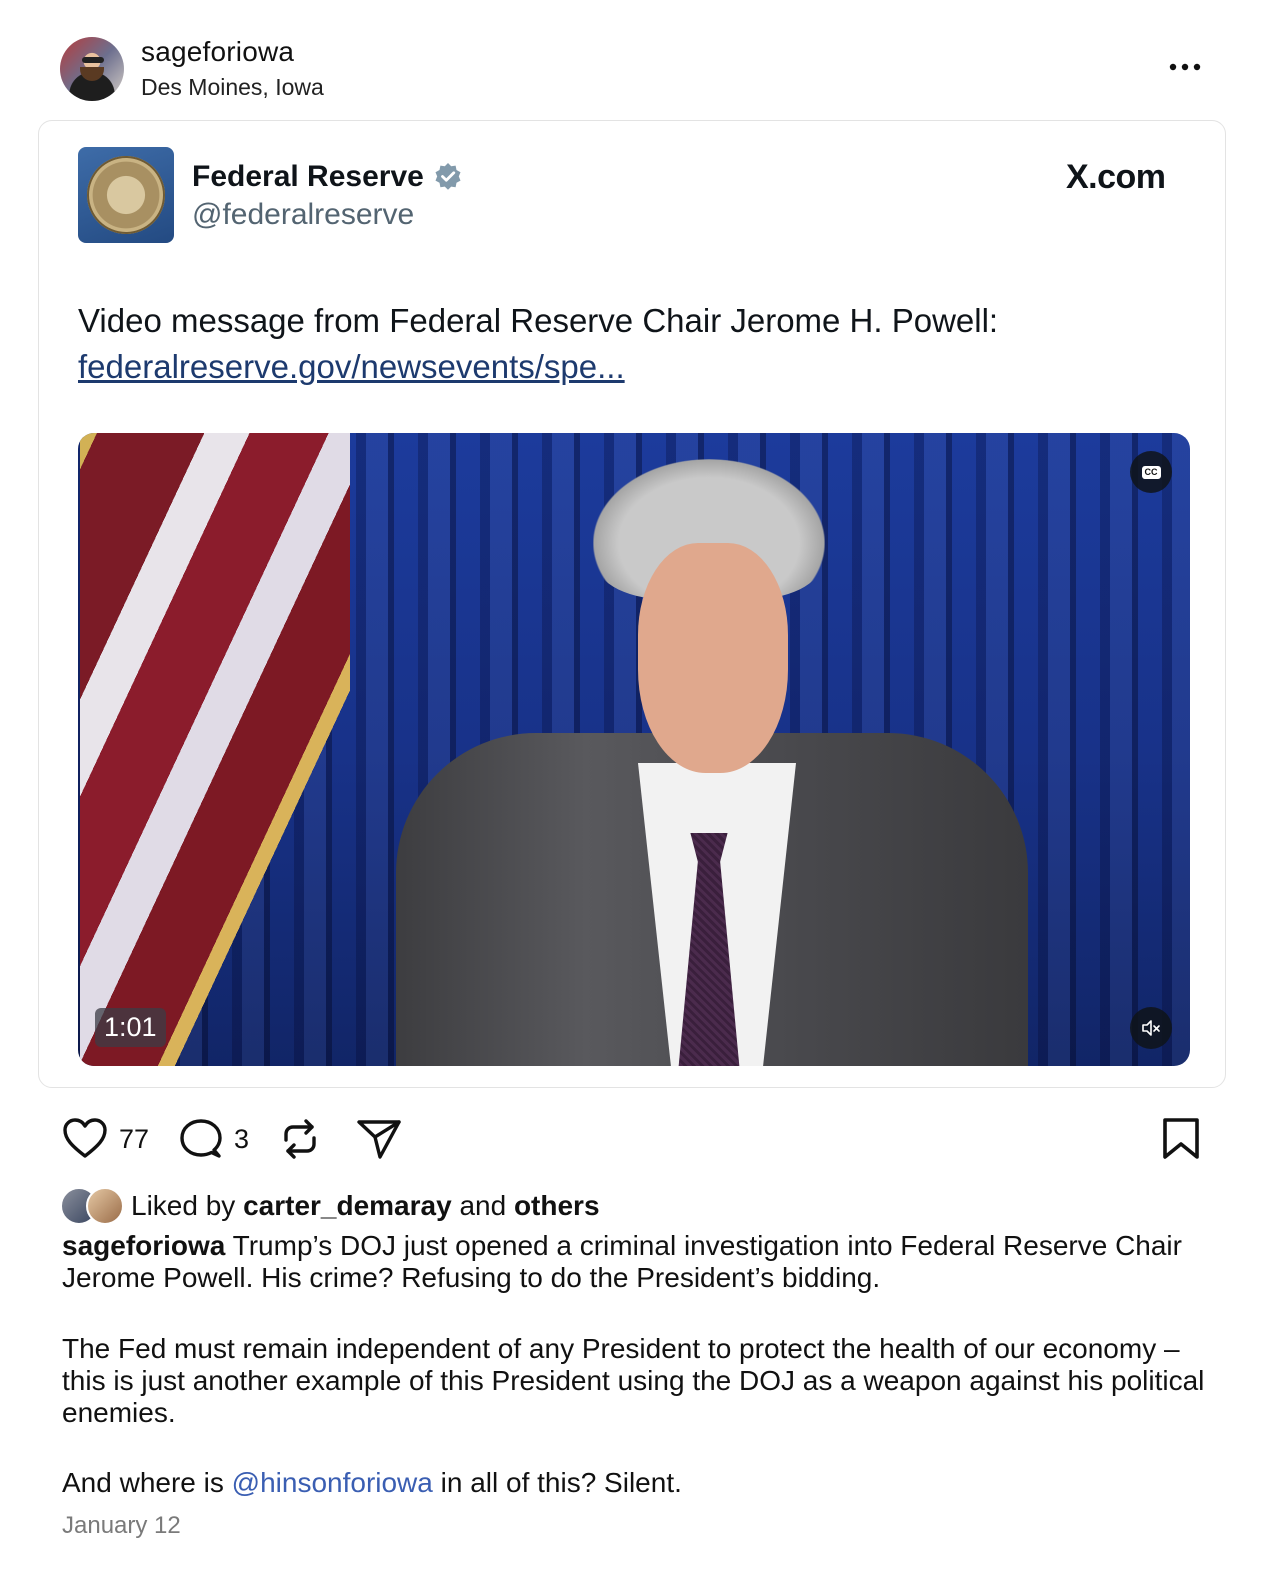  I want to click on post-username: sageforiowa, so click(217, 52).